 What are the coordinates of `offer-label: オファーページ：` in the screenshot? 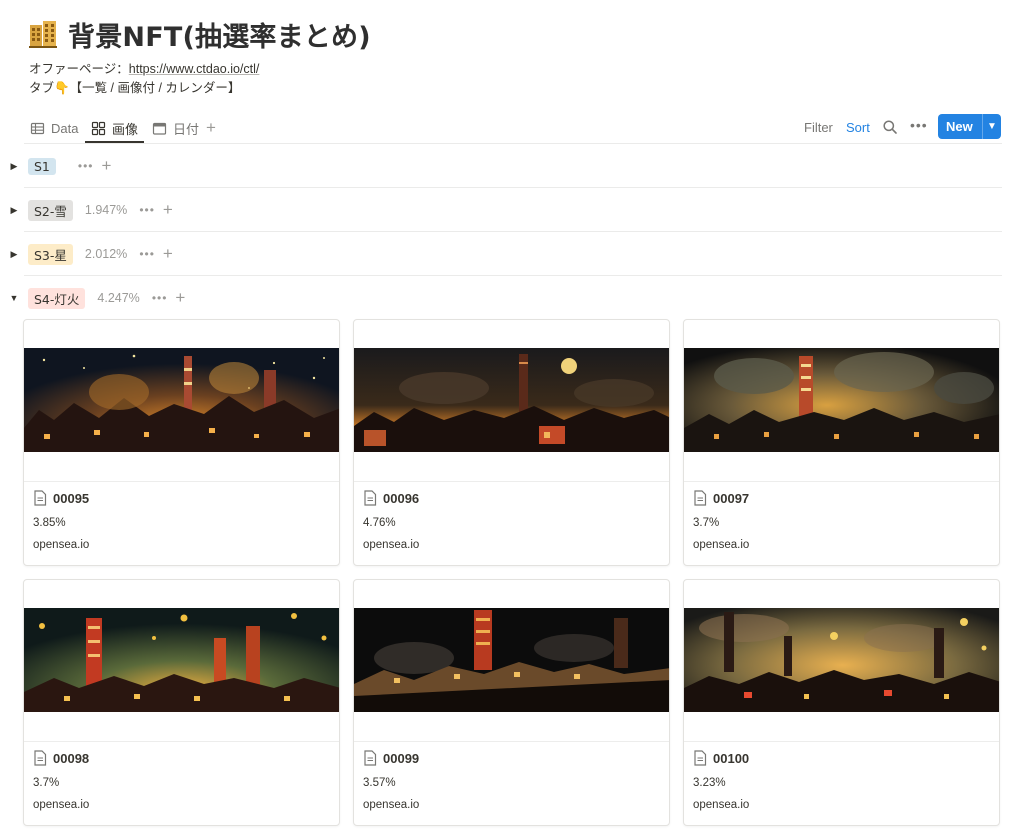 It's located at (79, 69).